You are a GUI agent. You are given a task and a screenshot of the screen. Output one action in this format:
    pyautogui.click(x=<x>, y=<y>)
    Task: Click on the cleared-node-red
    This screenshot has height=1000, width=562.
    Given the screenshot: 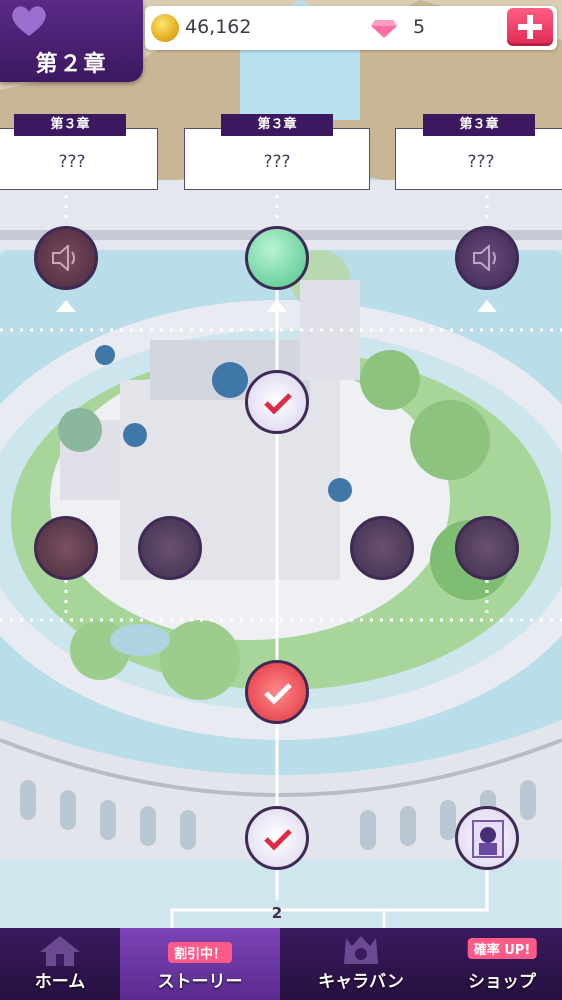 What is the action you would take?
    pyautogui.click(x=277, y=692)
    